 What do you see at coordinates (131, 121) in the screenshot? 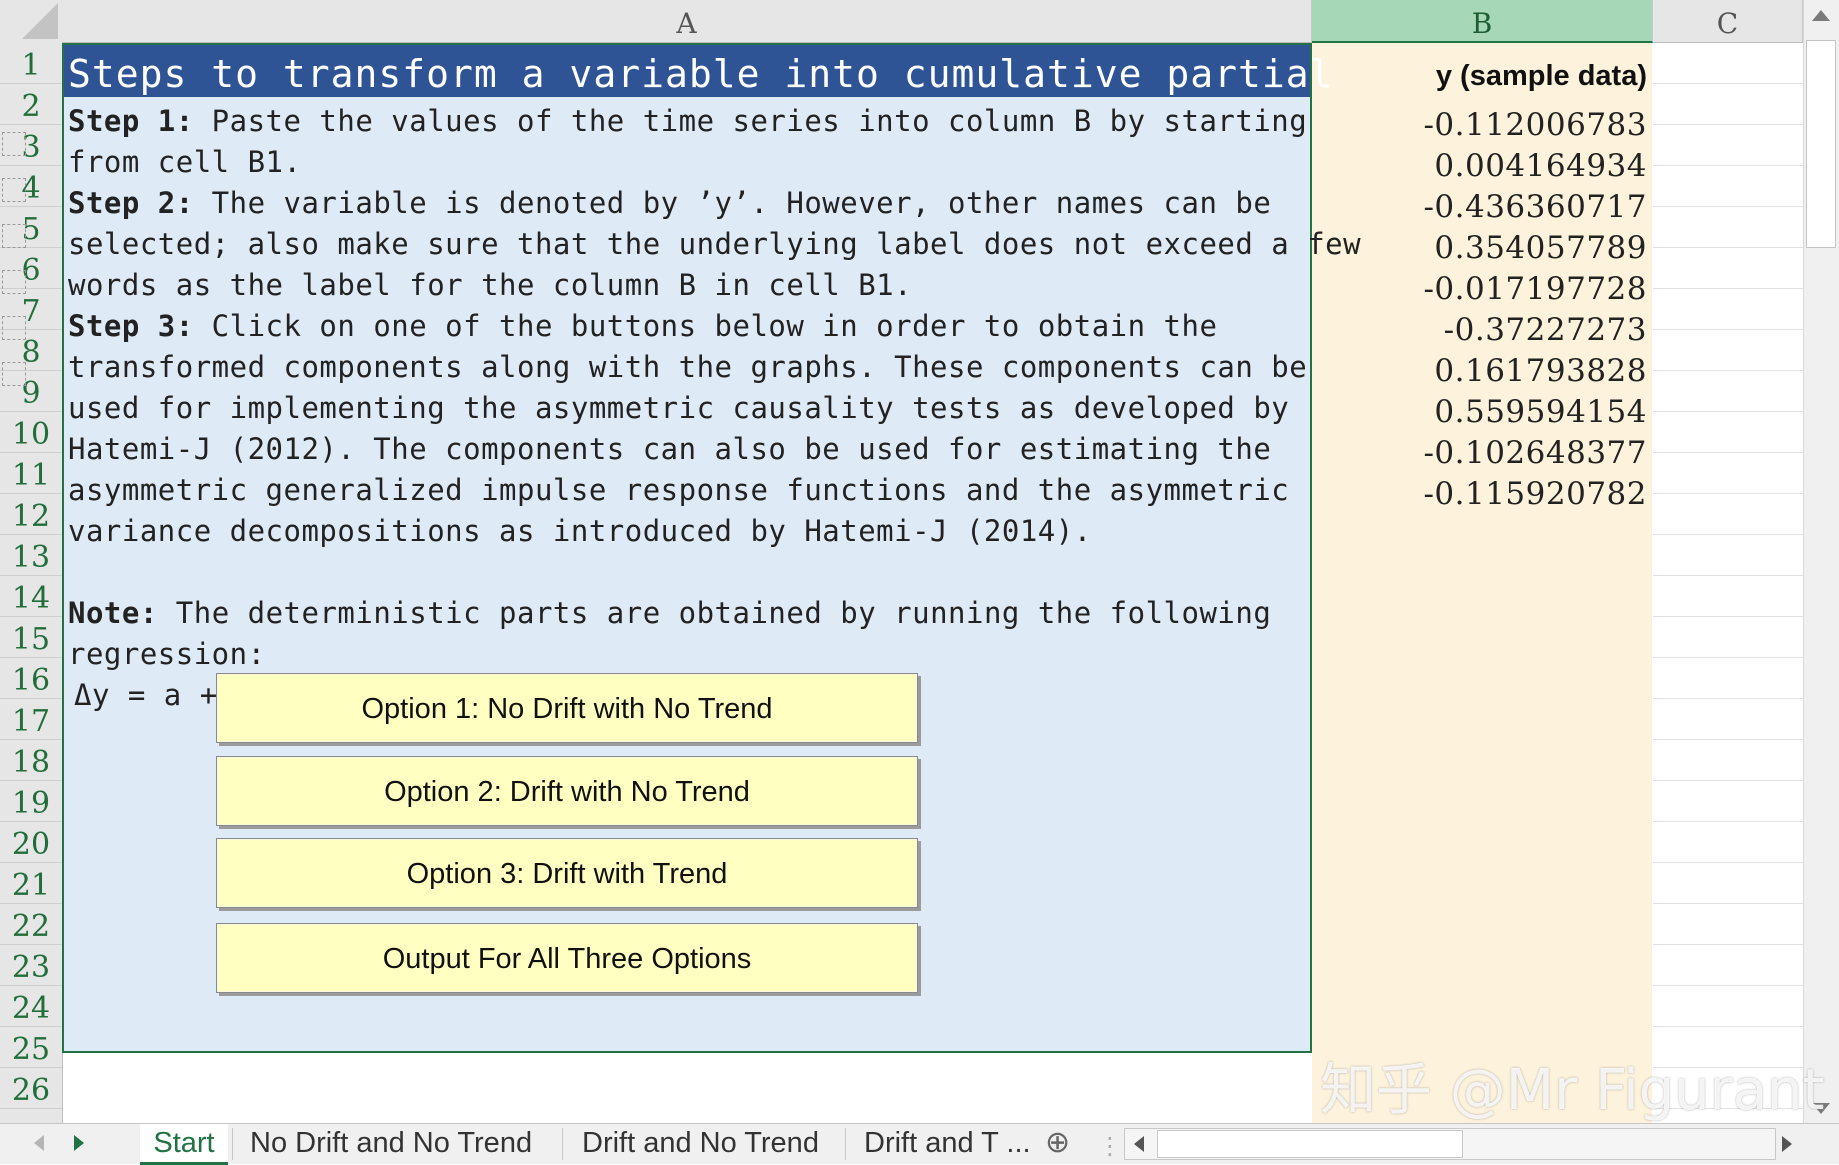
I see `step1-label: Step 1:` at bounding box center [131, 121].